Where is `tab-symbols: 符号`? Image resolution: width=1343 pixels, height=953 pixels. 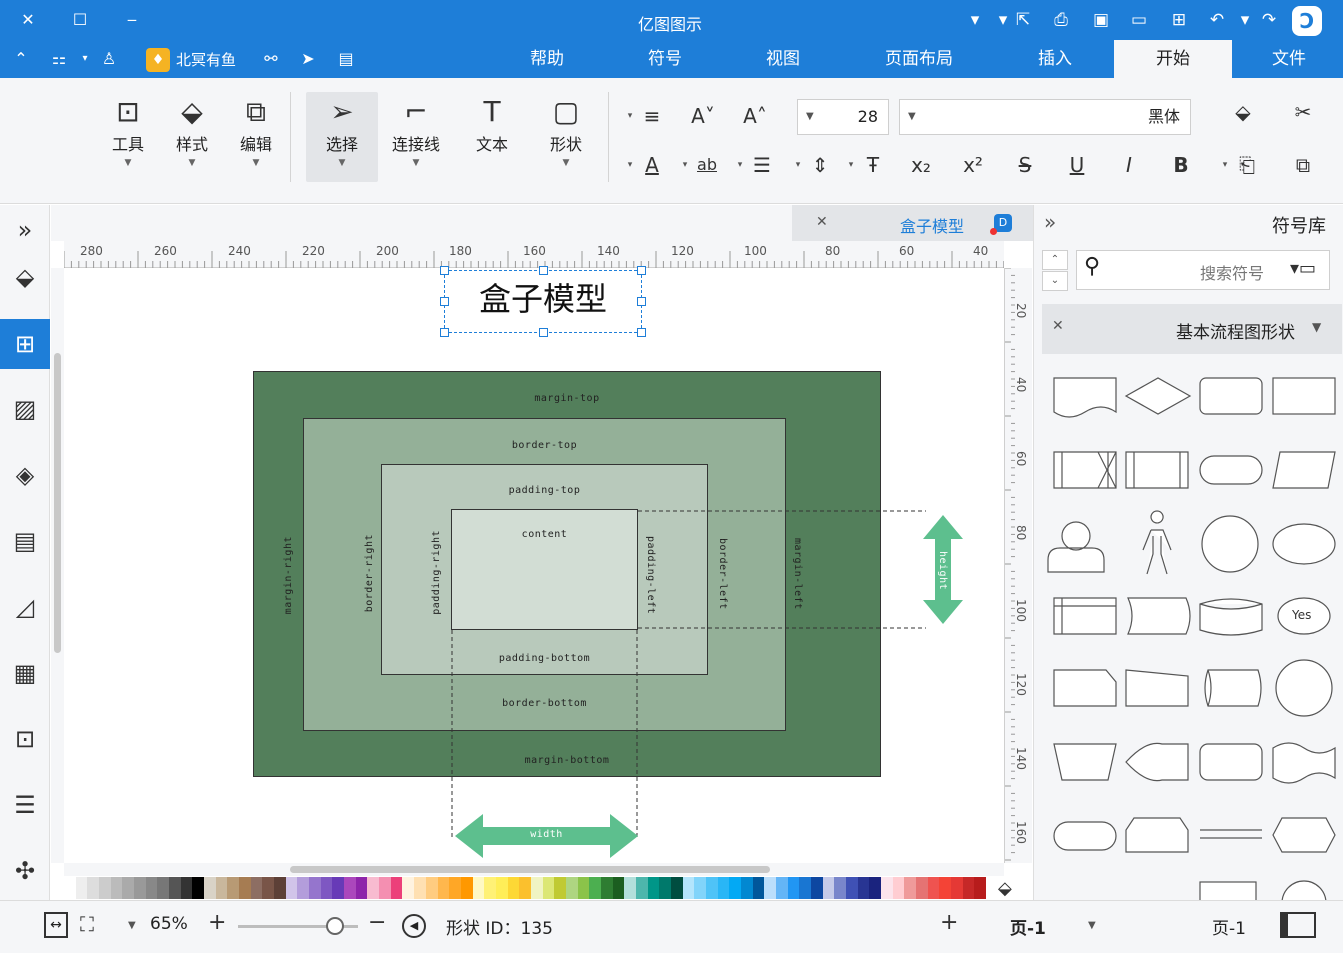 tab-symbols: 符号 is located at coordinates (665, 59).